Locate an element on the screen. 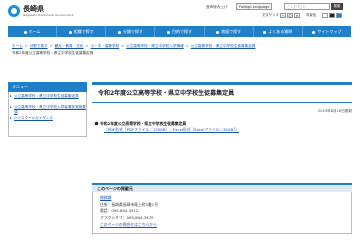 The width and height of the screenshot is (360, 240). site-logo: 長崎県 Nagasaki Prefectural Government is located at coordinates (41, 11).